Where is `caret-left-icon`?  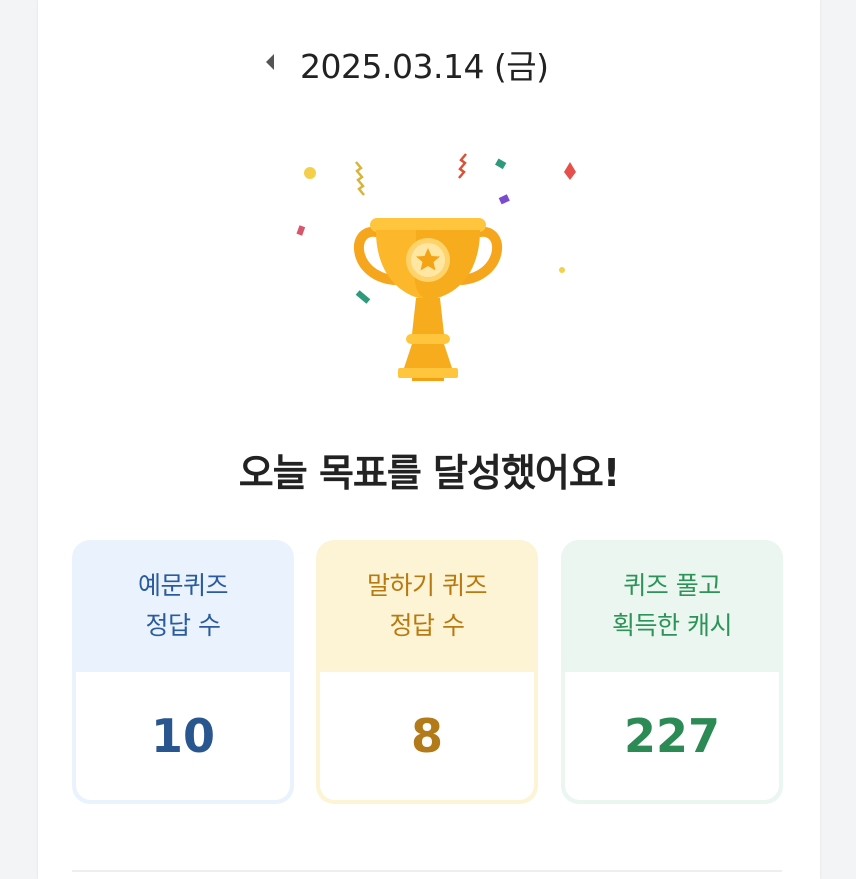
caret-left-icon is located at coordinates (270, 62).